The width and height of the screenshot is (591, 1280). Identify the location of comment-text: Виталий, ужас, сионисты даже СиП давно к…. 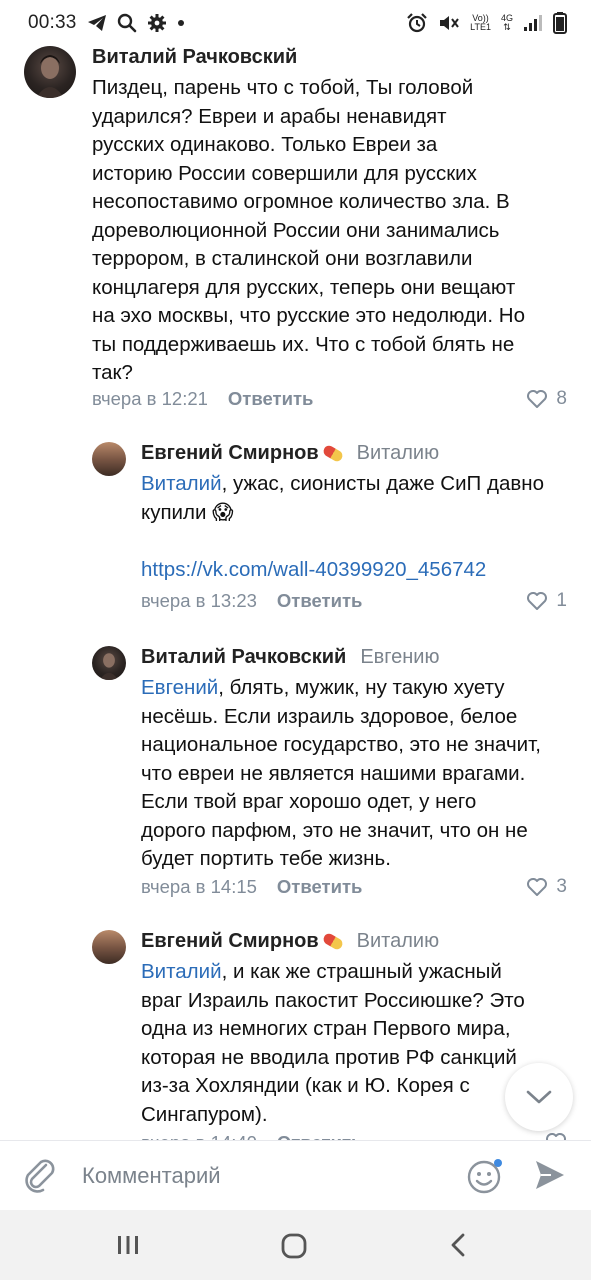
(342, 526).